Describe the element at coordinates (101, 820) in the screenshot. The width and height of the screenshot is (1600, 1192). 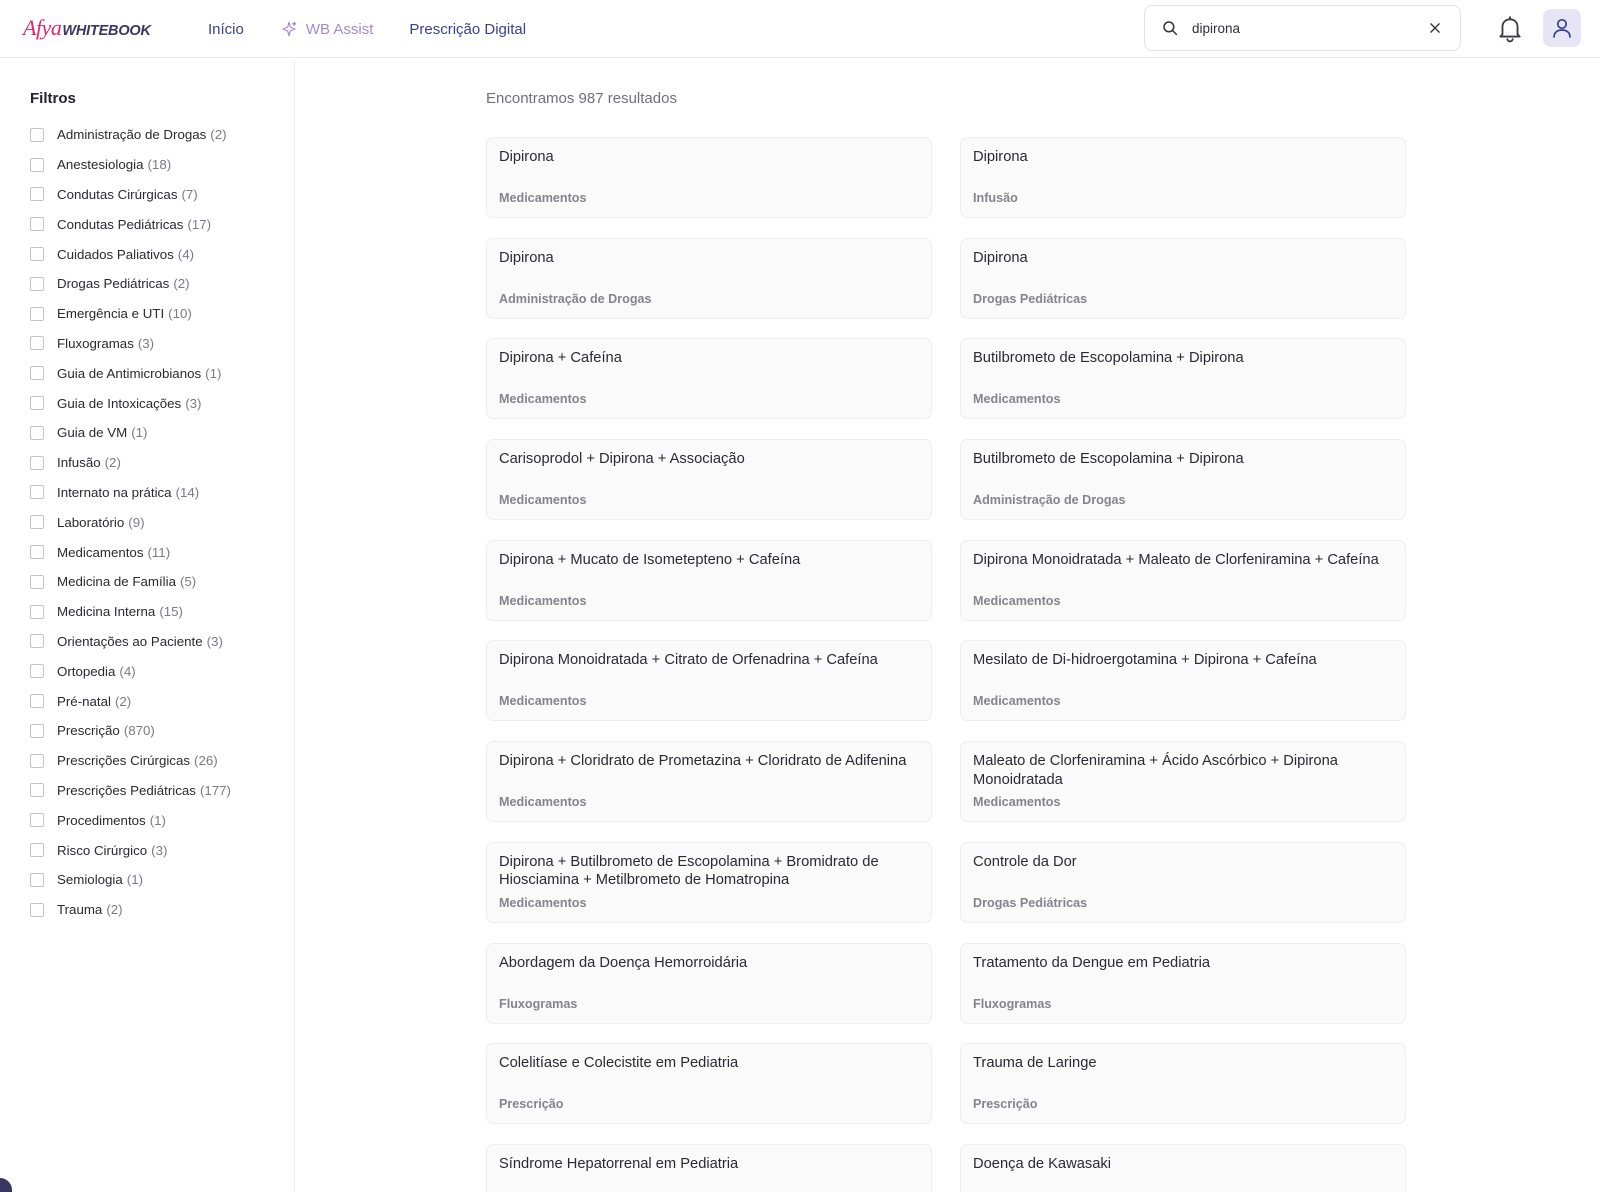
I see `filter-label: Procedimentos` at that location.